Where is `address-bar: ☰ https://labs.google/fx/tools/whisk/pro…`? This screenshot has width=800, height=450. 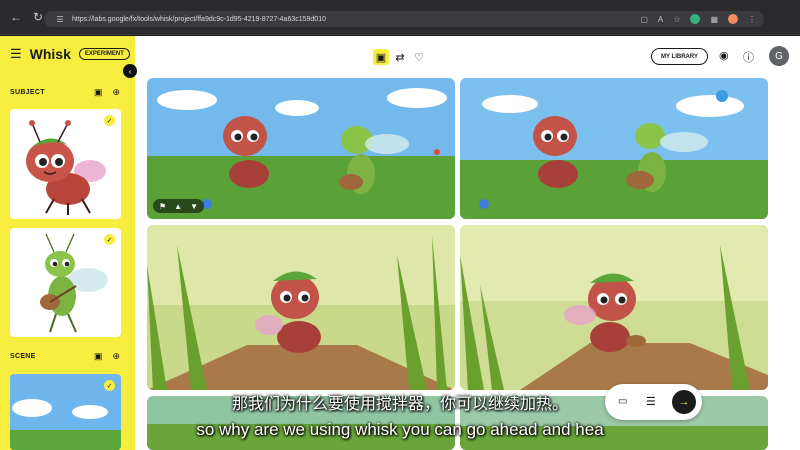 address-bar: ☰ https://labs.google/fx/tools/whisk/pro… is located at coordinates (404, 19).